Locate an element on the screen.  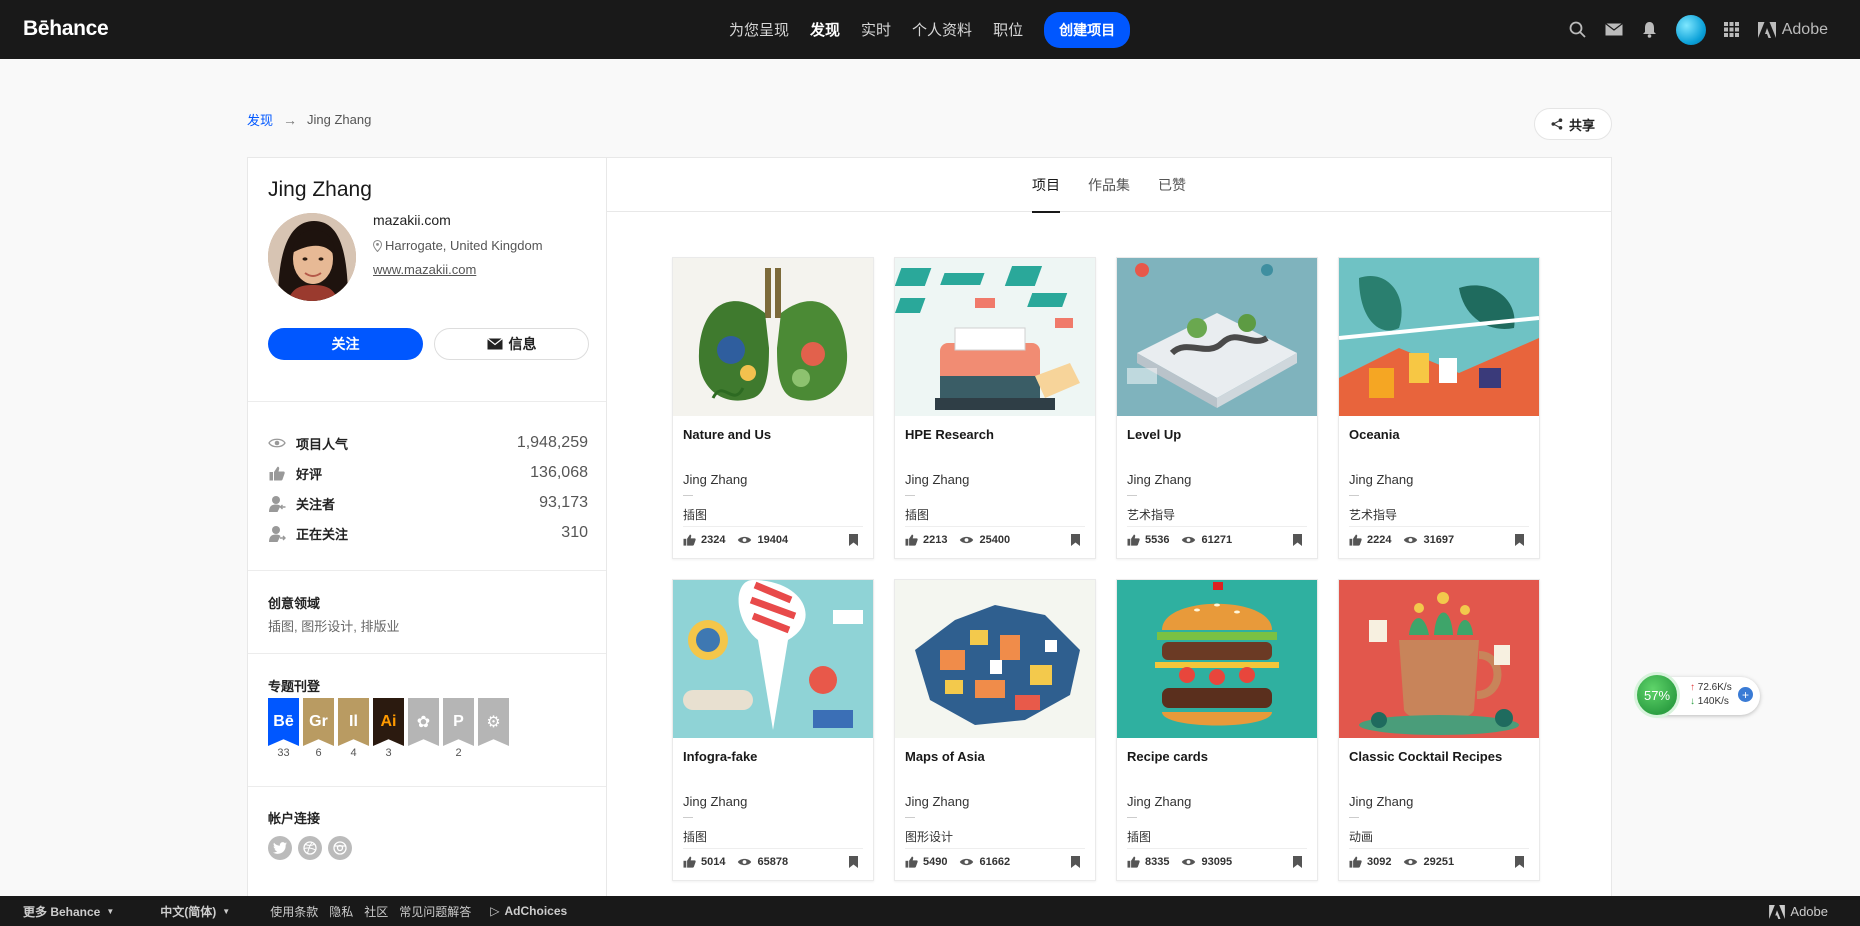
plus-icon: + is located at coordinates (1745, 694).